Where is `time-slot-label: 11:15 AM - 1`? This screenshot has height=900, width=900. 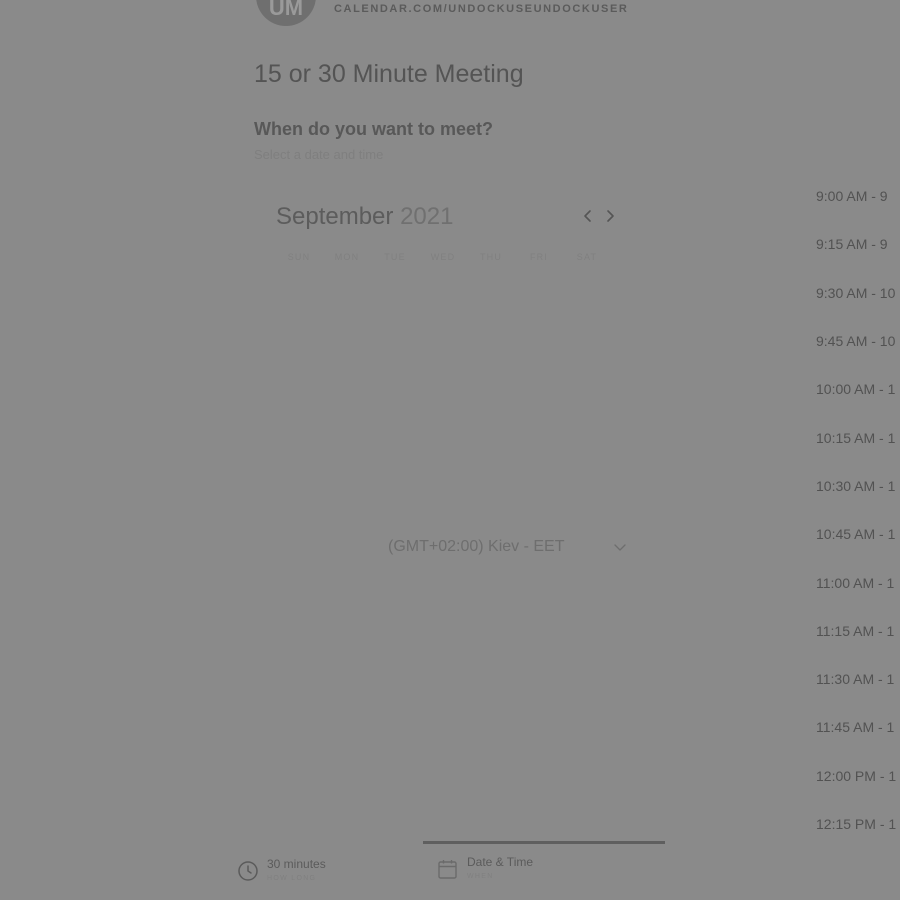
time-slot-label: 11:15 AM - 1 is located at coordinates (855, 630).